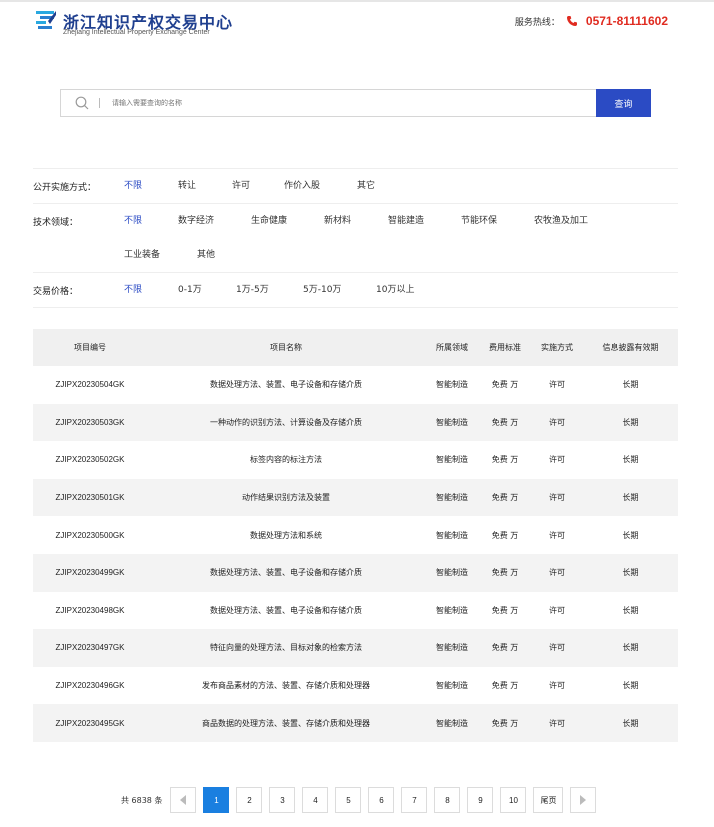  I want to click on table-row: ZJIPX20230500GK 数据处理方法和系统 智能制造 免费 万 许可 长期, so click(355, 535).